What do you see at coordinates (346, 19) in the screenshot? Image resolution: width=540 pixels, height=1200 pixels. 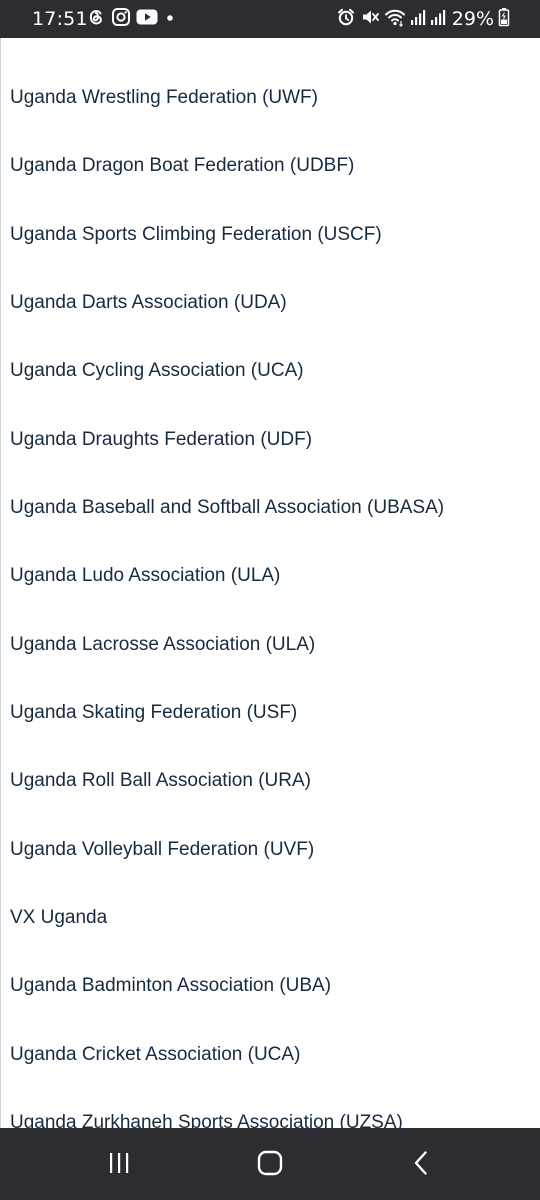 I see `alarm-icon` at bounding box center [346, 19].